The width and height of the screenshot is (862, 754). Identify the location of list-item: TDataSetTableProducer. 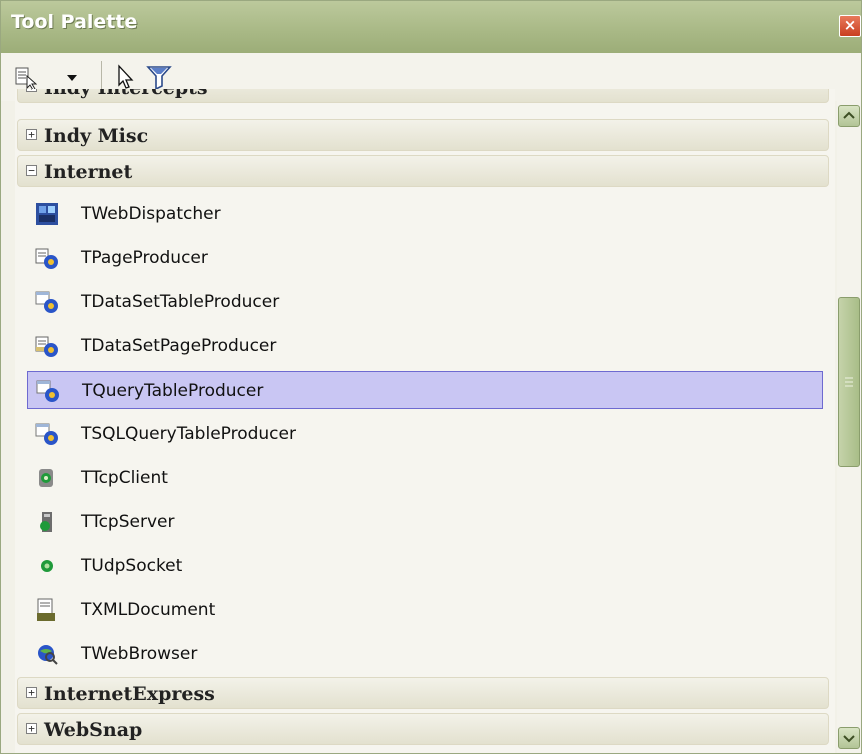
(431, 302).